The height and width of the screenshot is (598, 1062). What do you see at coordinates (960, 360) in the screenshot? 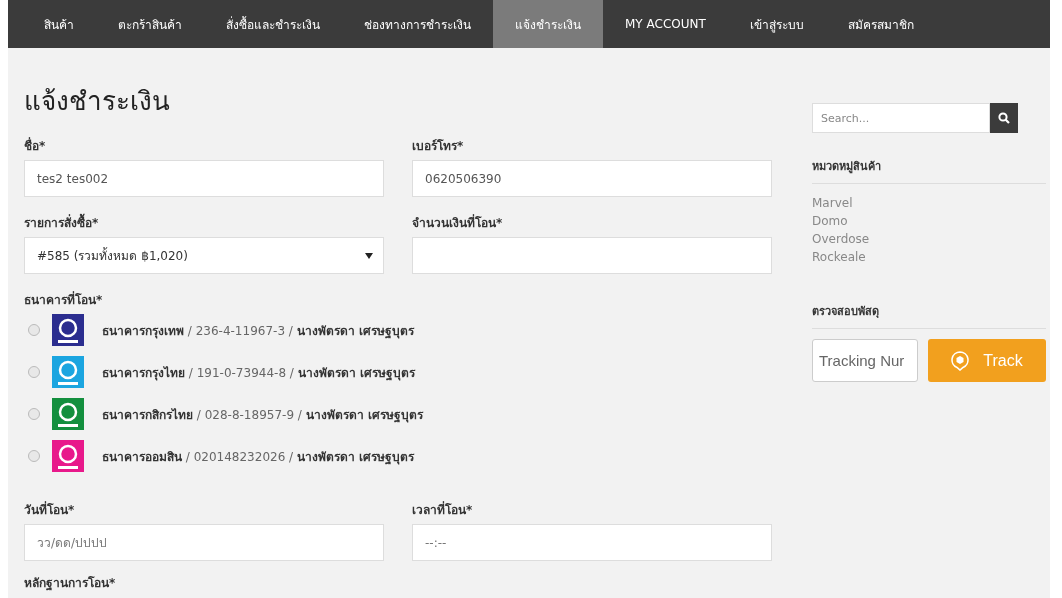
I see `box-pin-icon` at bounding box center [960, 360].